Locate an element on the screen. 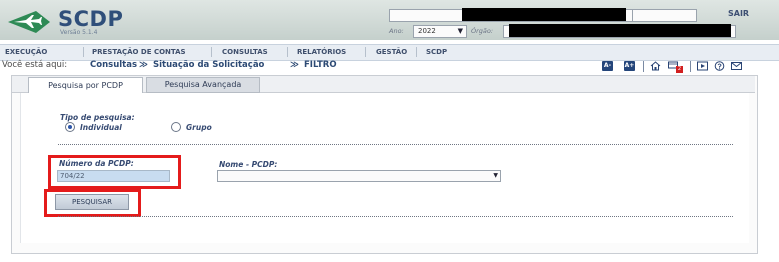 The image size is (779, 262). version-label: Versão 5.1.4 is located at coordinates (79, 32).